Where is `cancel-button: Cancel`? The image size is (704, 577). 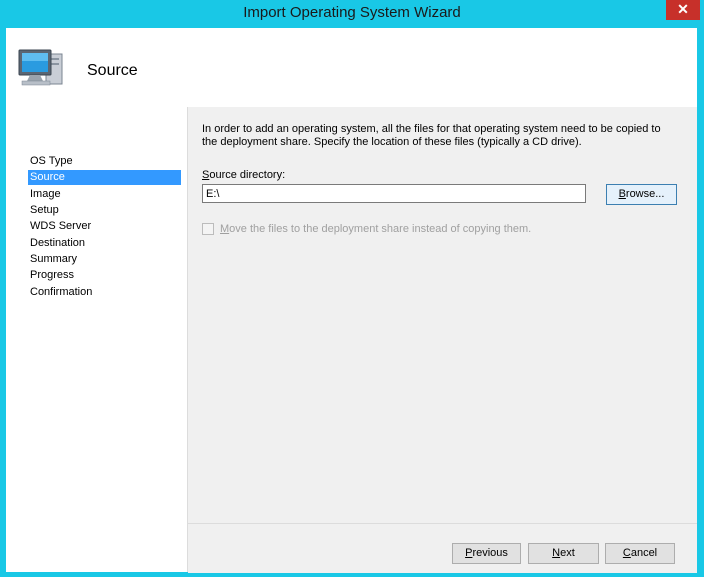
cancel-button: Cancel is located at coordinates (640, 553).